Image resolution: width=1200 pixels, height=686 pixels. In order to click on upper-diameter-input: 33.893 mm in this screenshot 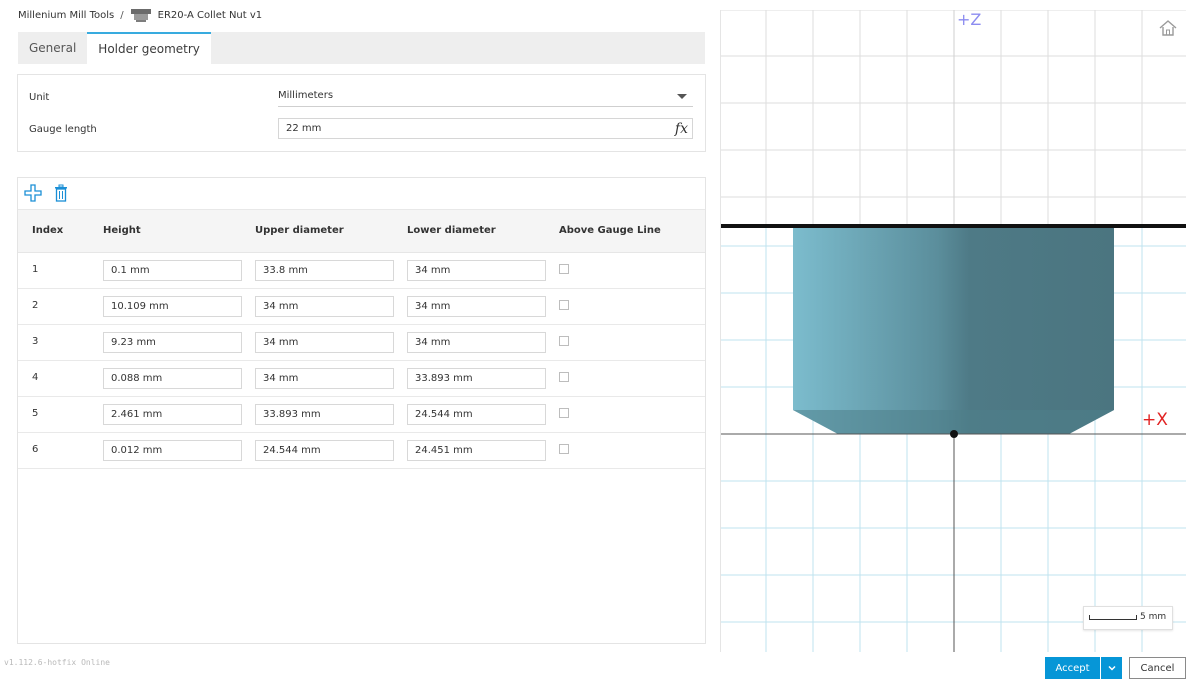, I will do `click(324, 414)`.